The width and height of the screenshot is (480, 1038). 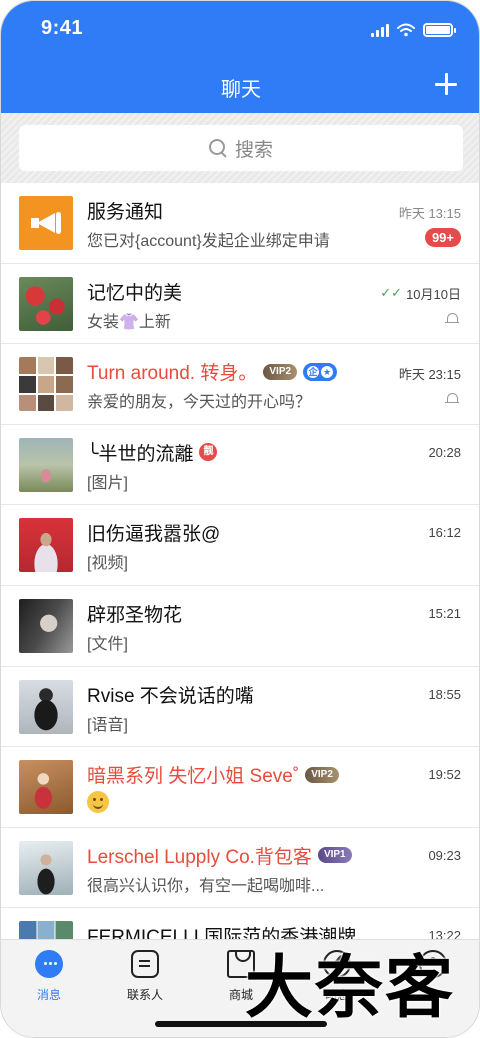 What do you see at coordinates (439, 30) in the screenshot?
I see `battery-icon` at bounding box center [439, 30].